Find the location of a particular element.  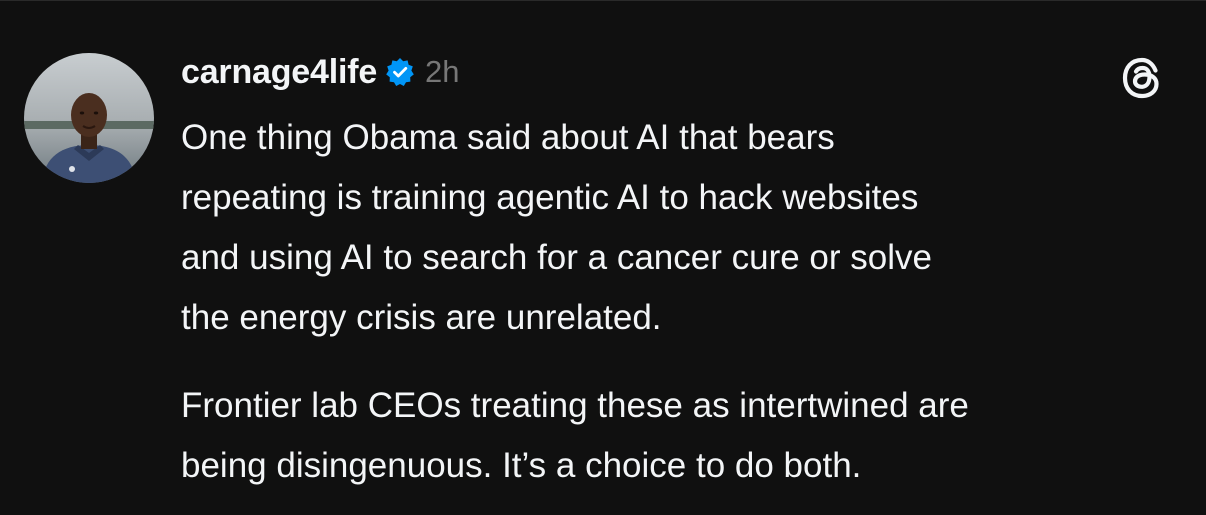

profile-photo-icon is located at coordinates (89, 118).